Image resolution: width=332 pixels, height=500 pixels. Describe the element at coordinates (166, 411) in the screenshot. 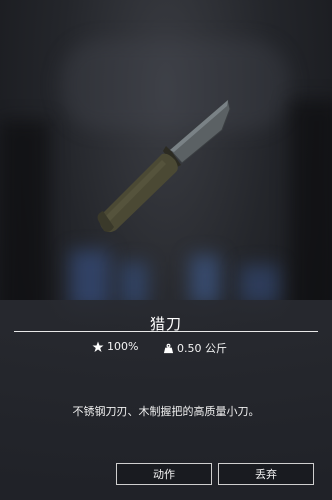

I see `item-description: 不锈钢刀刃、木制握把的高质量小刀。` at that location.